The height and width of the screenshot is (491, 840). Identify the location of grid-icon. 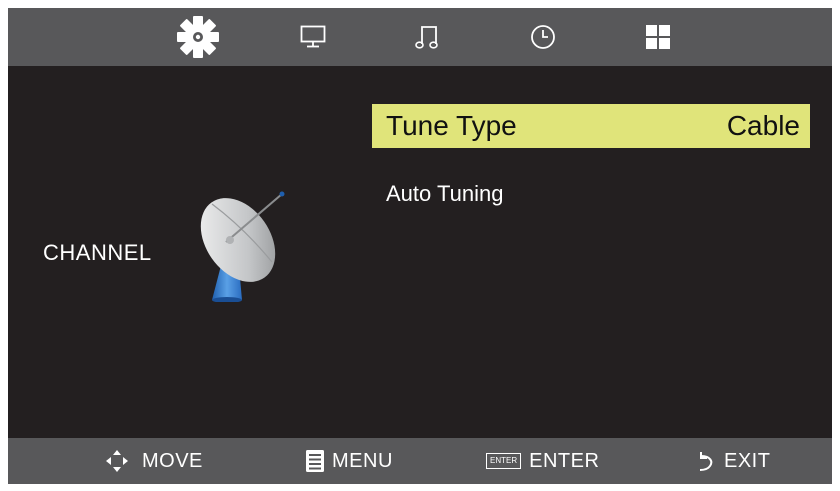
(658, 37).